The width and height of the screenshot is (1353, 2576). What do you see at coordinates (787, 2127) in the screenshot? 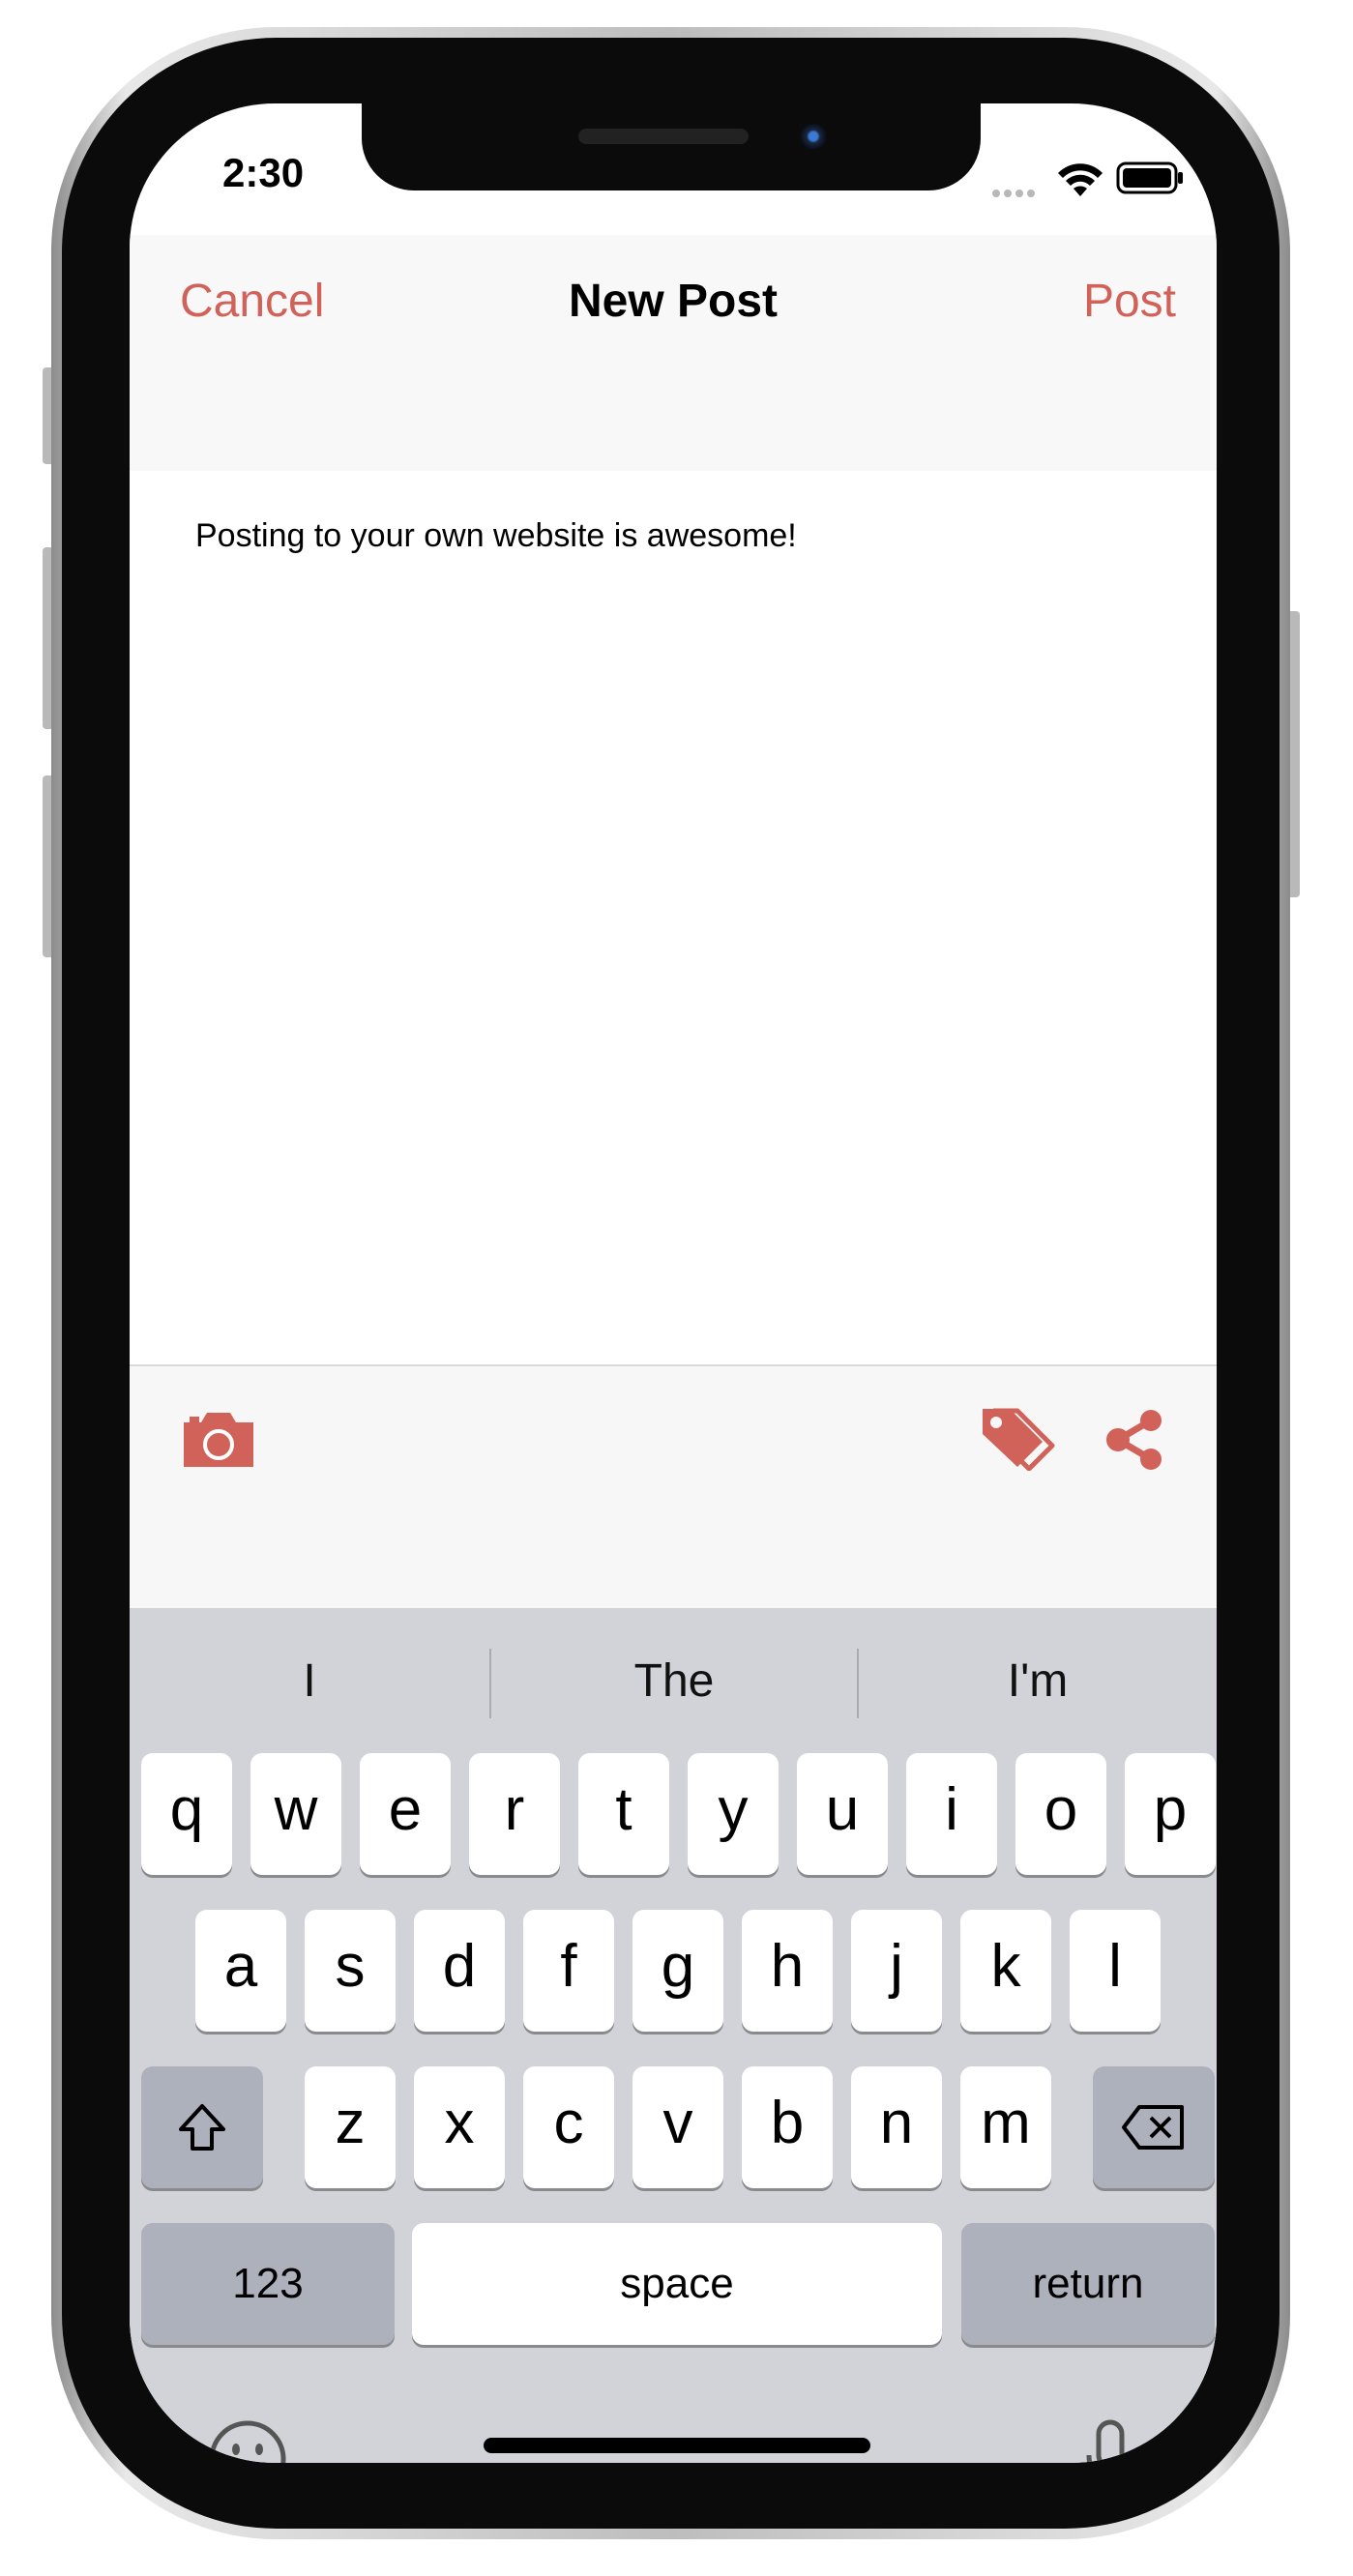
I see `key-b: b` at bounding box center [787, 2127].